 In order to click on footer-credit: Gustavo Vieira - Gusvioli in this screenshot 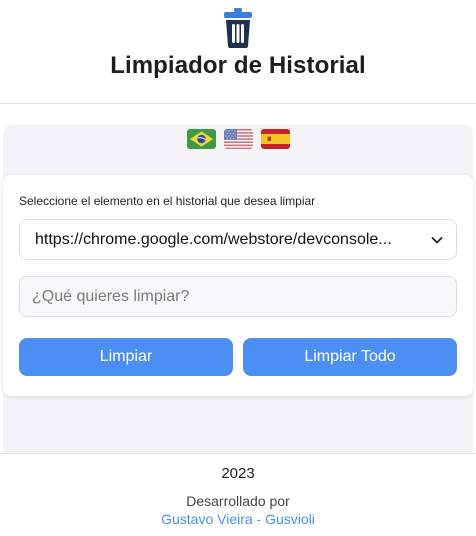, I will do `click(238, 519)`.